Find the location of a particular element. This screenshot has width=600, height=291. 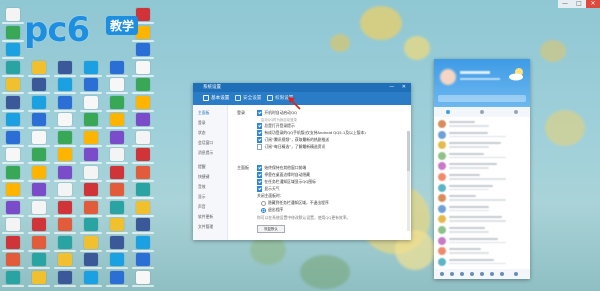

contacts-tab-icon is located at coordinates (482, 112).